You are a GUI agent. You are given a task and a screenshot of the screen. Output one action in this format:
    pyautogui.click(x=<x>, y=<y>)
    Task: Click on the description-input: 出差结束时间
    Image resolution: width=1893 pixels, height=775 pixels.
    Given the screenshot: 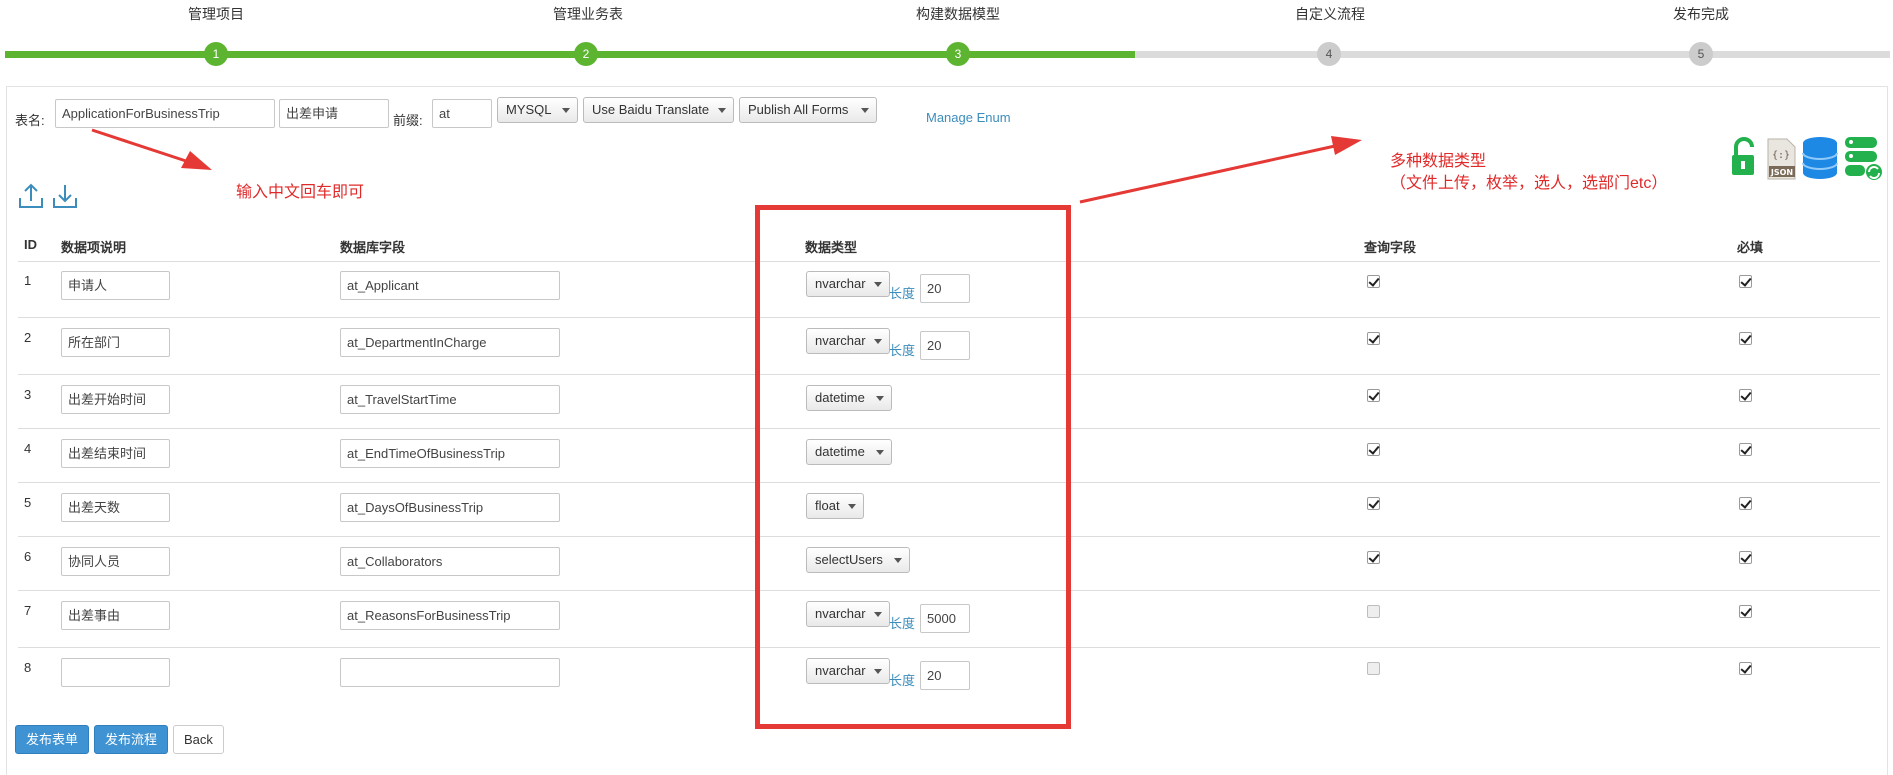 What is the action you would take?
    pyautogui.click(x=115, y=453)
    